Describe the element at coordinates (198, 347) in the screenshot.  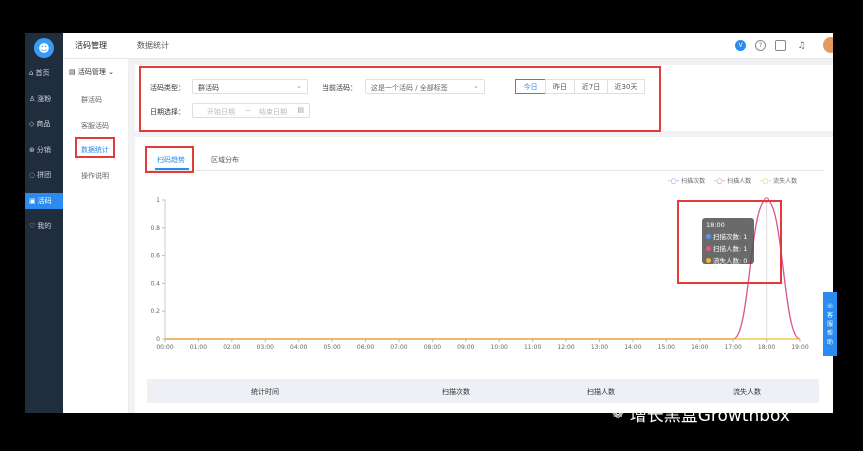
I see `x-tick-label: 01:00` at that location.